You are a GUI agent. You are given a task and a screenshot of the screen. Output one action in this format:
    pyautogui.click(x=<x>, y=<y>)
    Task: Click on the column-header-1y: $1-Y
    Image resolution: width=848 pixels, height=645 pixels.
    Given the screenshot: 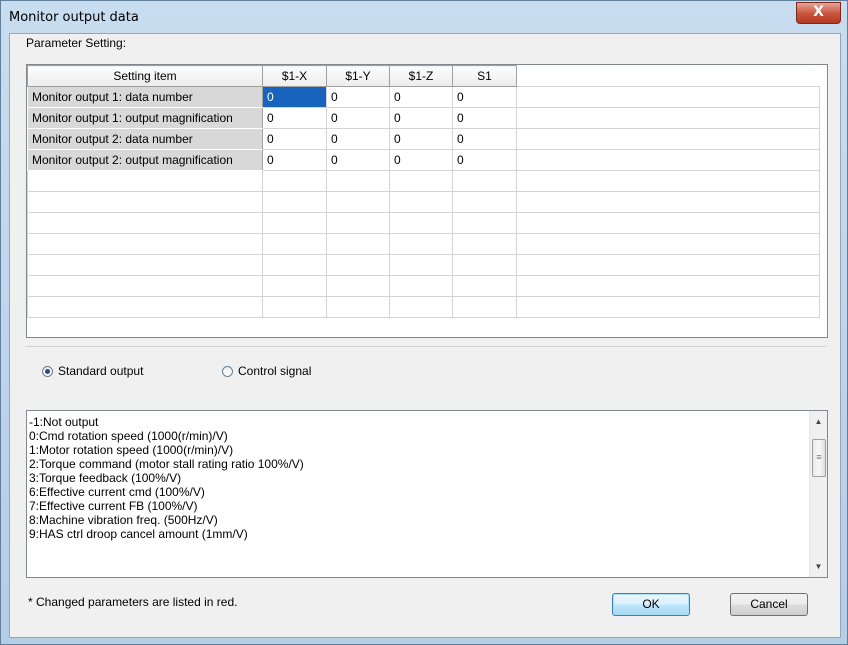 What is the action you would take?
    pyautogui.click(x=358, y=76)
    